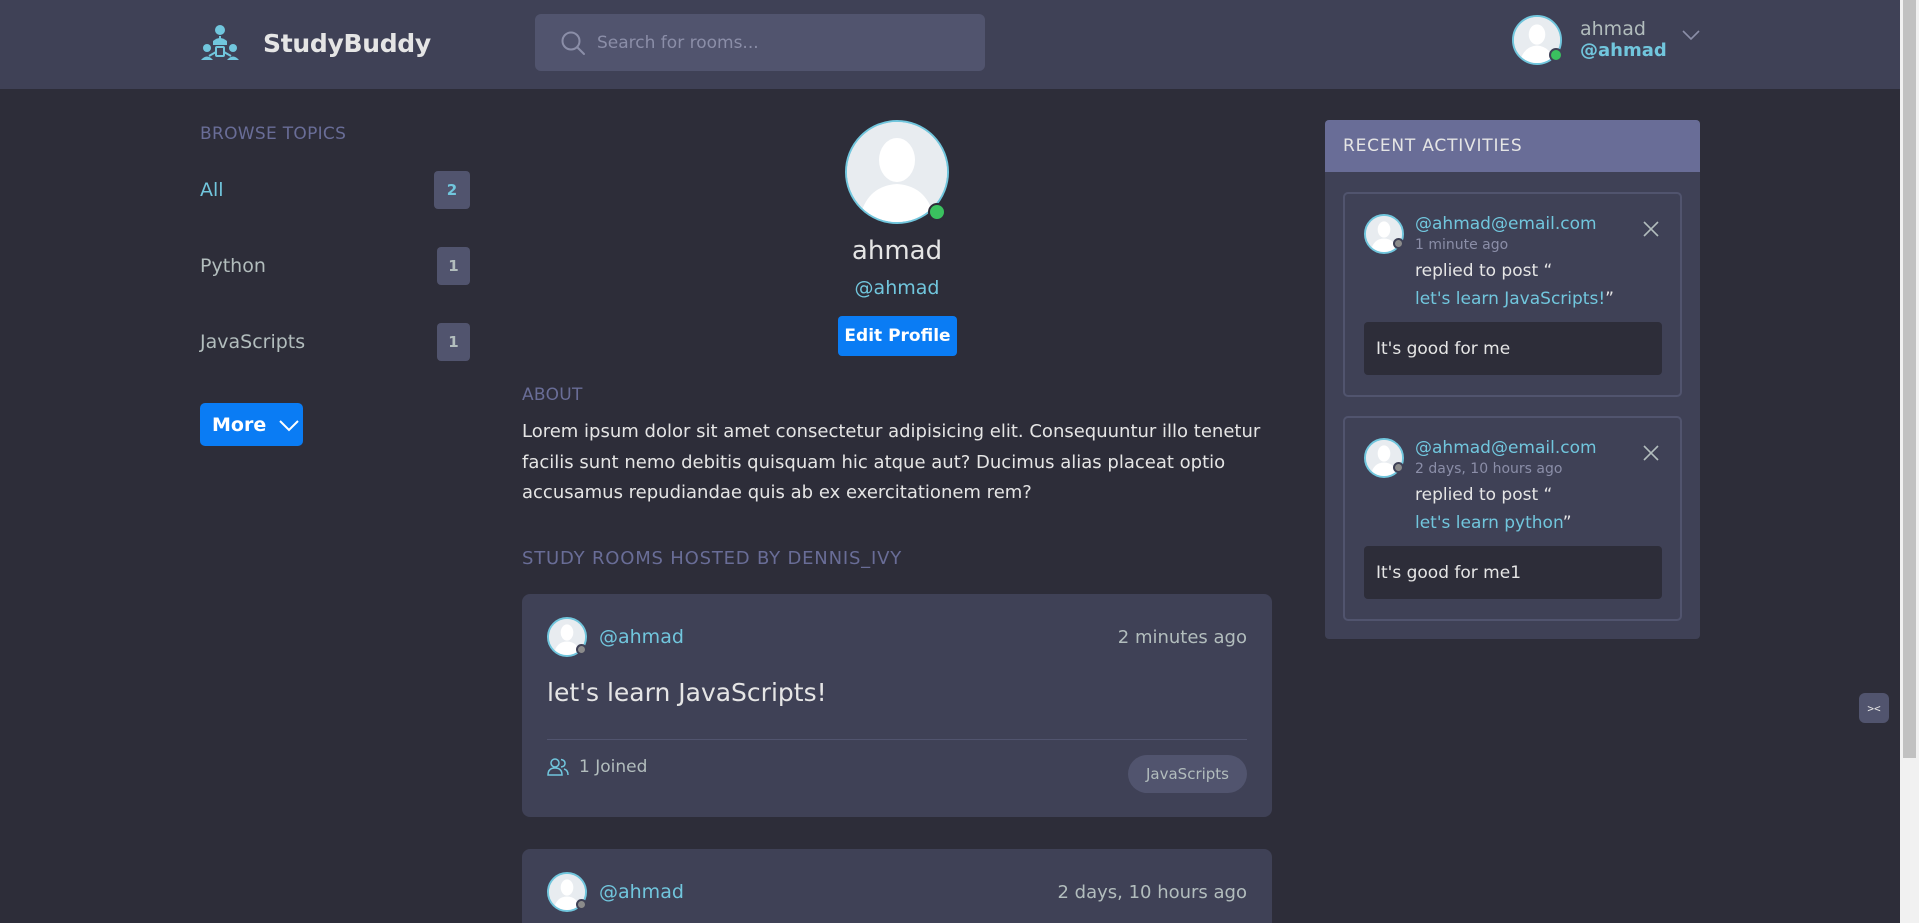 This screenshot has height=923, width=1919. What do you see at coordinates (220, 42) in the screenshot?
I see `logo-icon` at bounding box center [220, 42].